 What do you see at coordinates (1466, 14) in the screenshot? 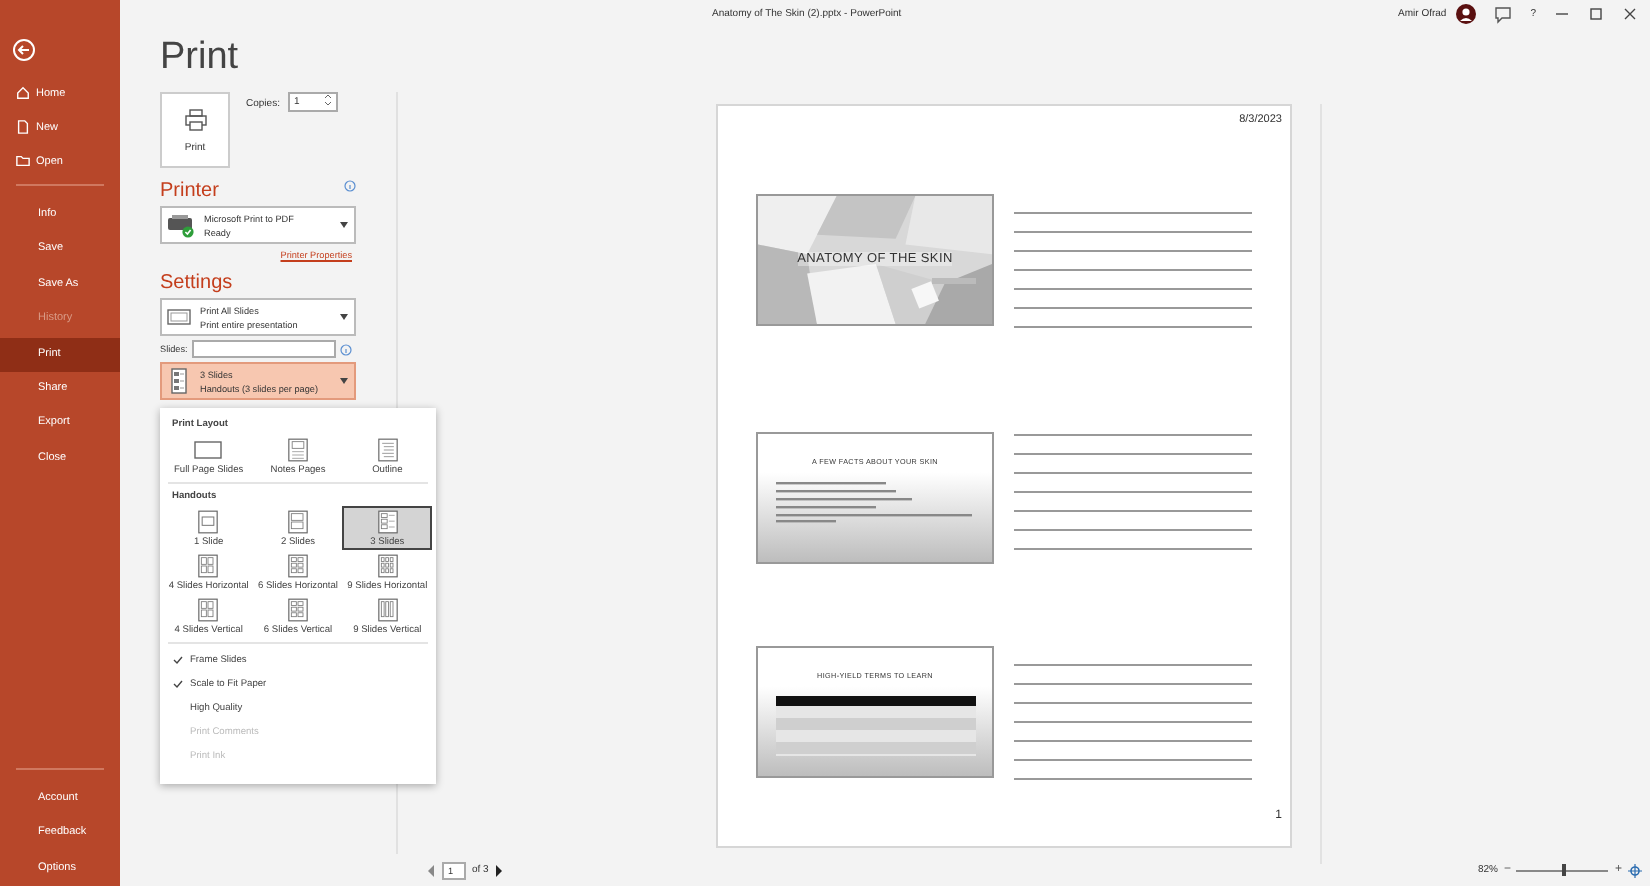
I see `avatar-icon` at bounding box center [1466, 14].